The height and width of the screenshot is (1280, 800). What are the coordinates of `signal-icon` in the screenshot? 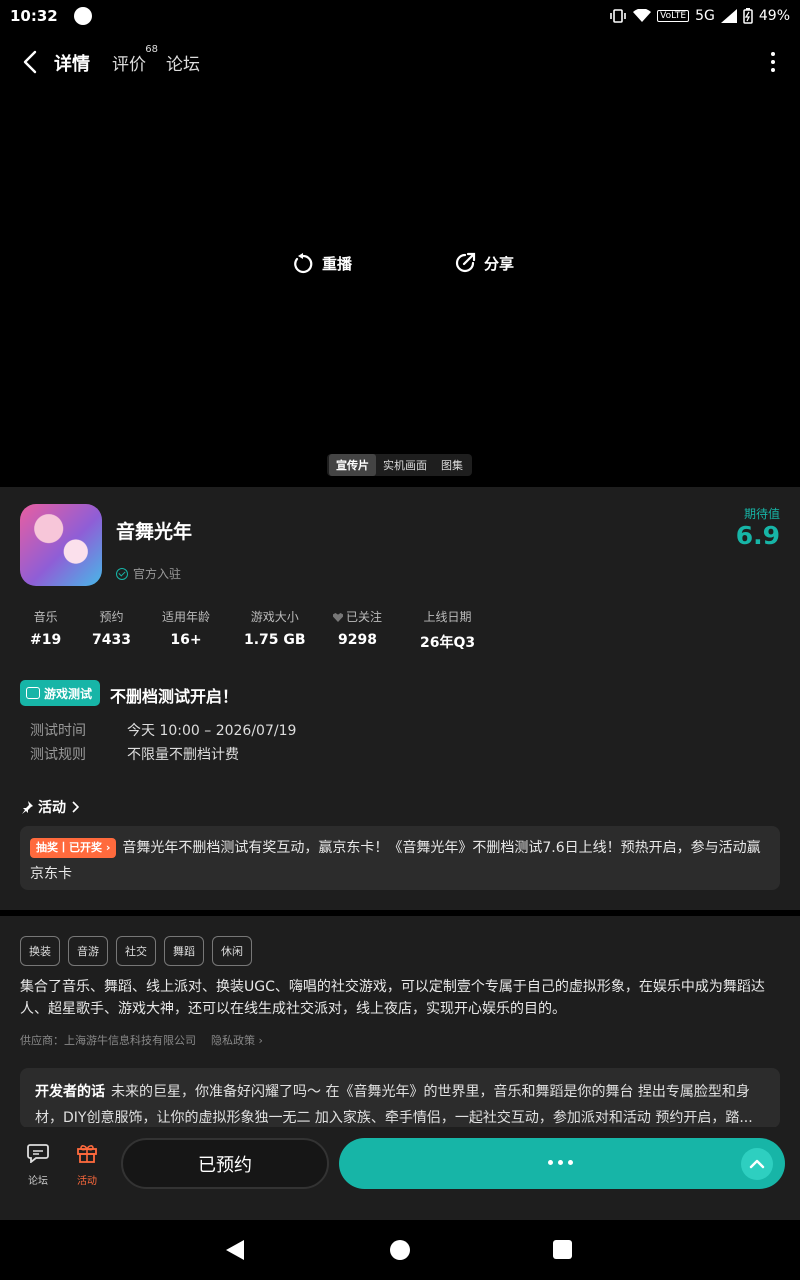 It's located at (728, 16).